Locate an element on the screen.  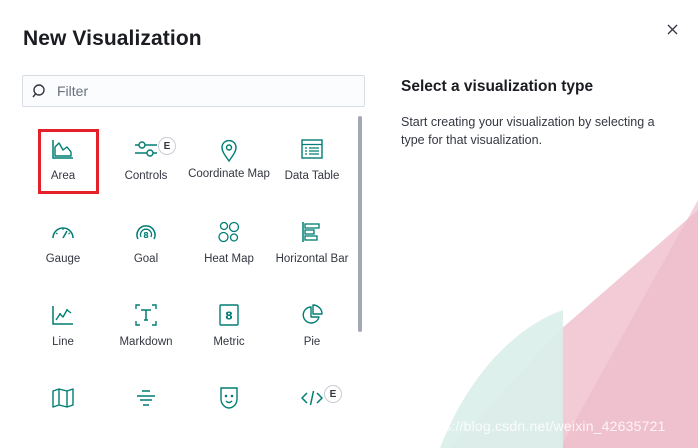
tile-region-map is located at coordinates (63, 406).